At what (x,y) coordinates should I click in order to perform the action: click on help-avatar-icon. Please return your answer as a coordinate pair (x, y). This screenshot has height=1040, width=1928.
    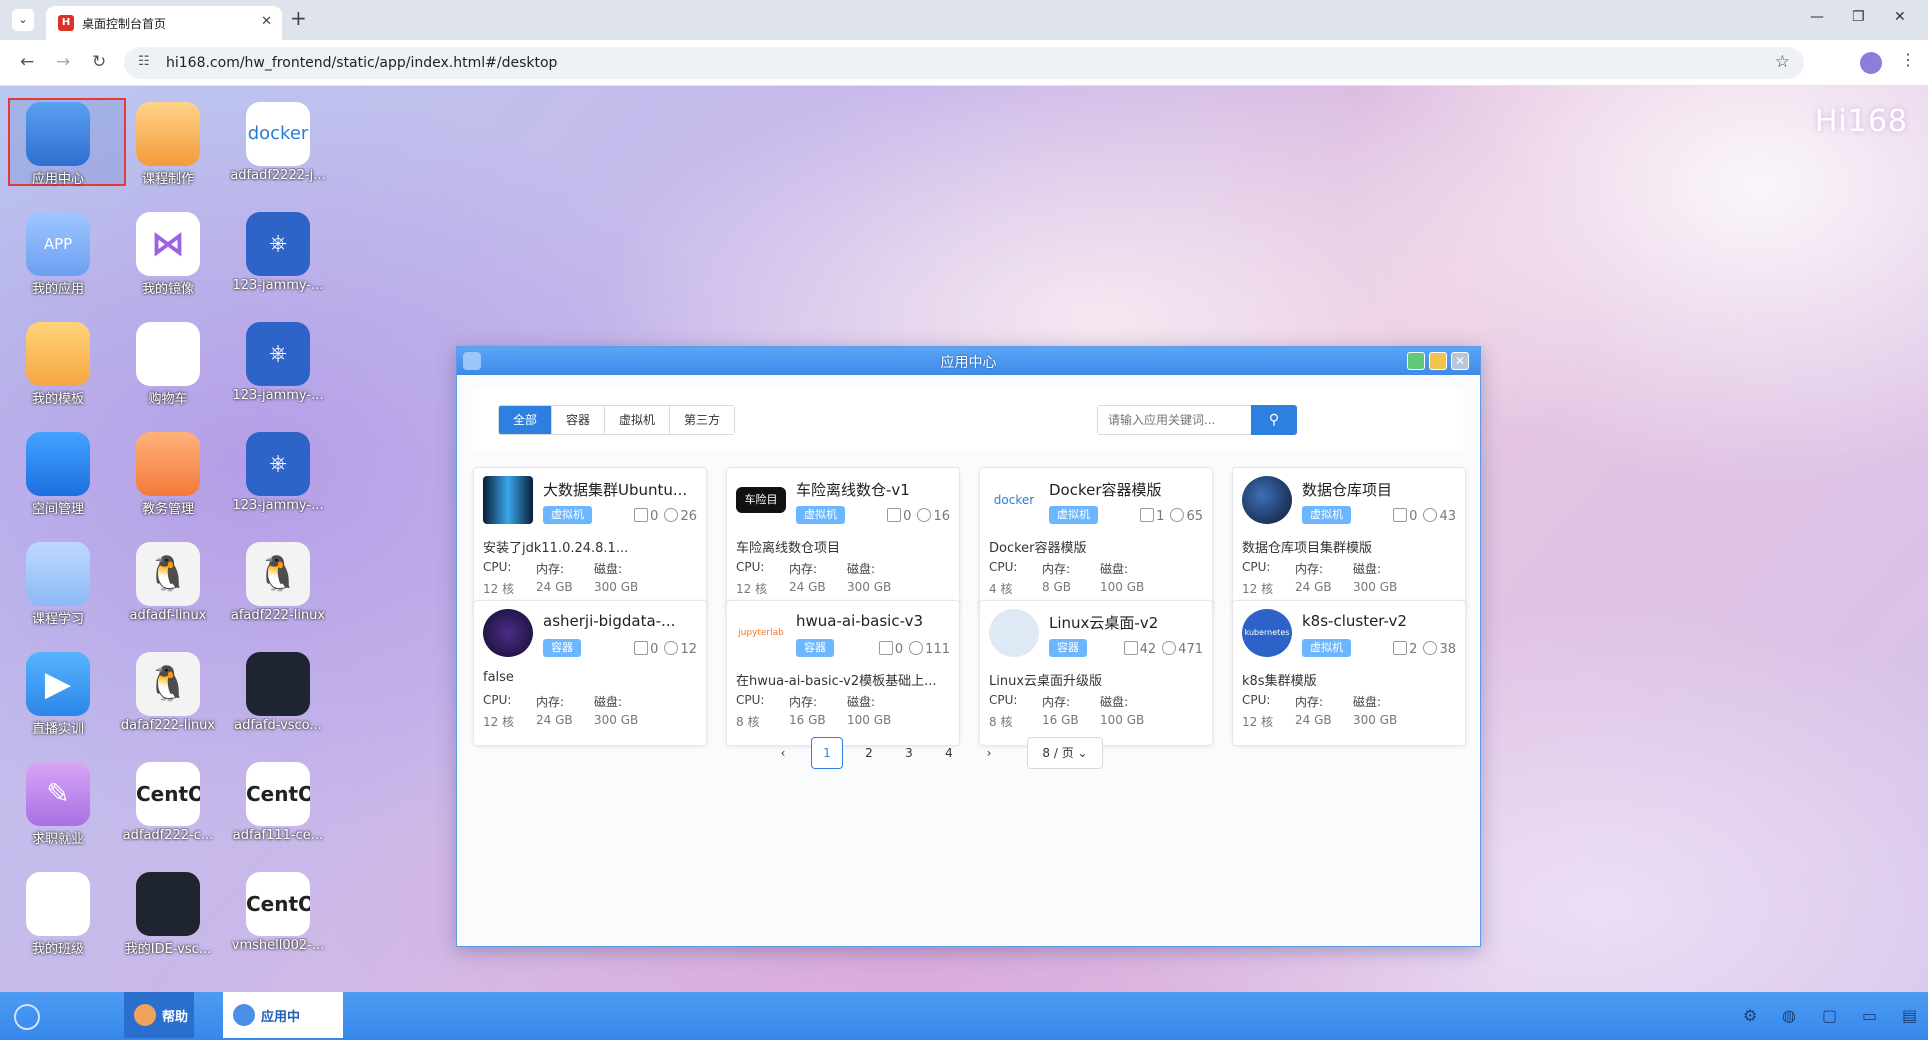
    Looking at the image, I should click on (145, 1015).